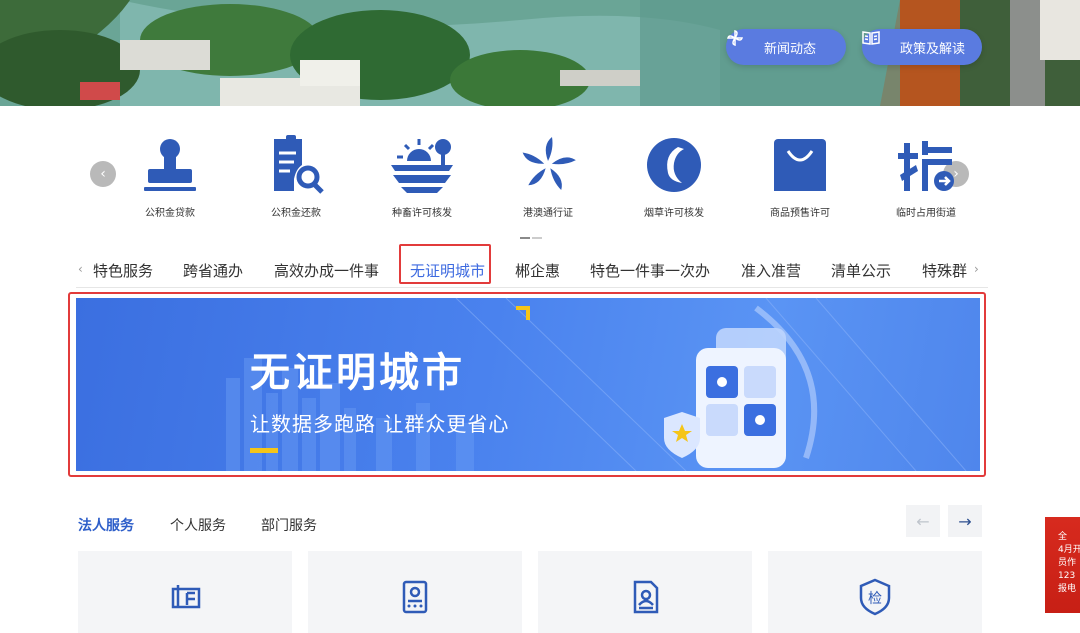 This screenshot has width=1080, height=633. Describe the element at coordinates (1062, 565) in the screenshot. I see `floating-notice: 全 4月开 员作 123 报电` at that location.